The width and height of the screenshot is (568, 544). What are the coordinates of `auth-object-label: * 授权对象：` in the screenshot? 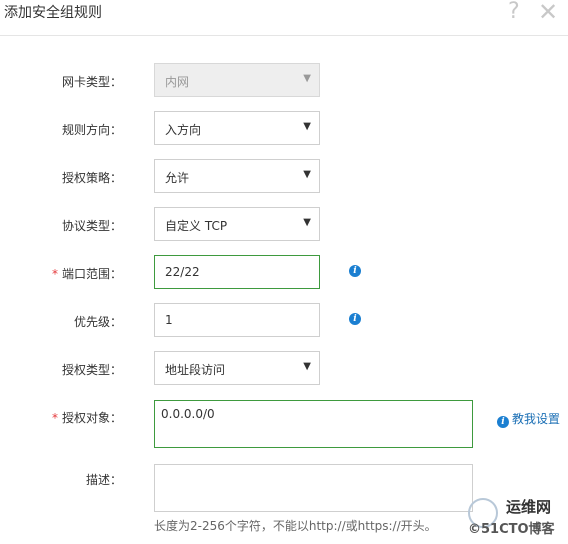 It's located at (87, 417).